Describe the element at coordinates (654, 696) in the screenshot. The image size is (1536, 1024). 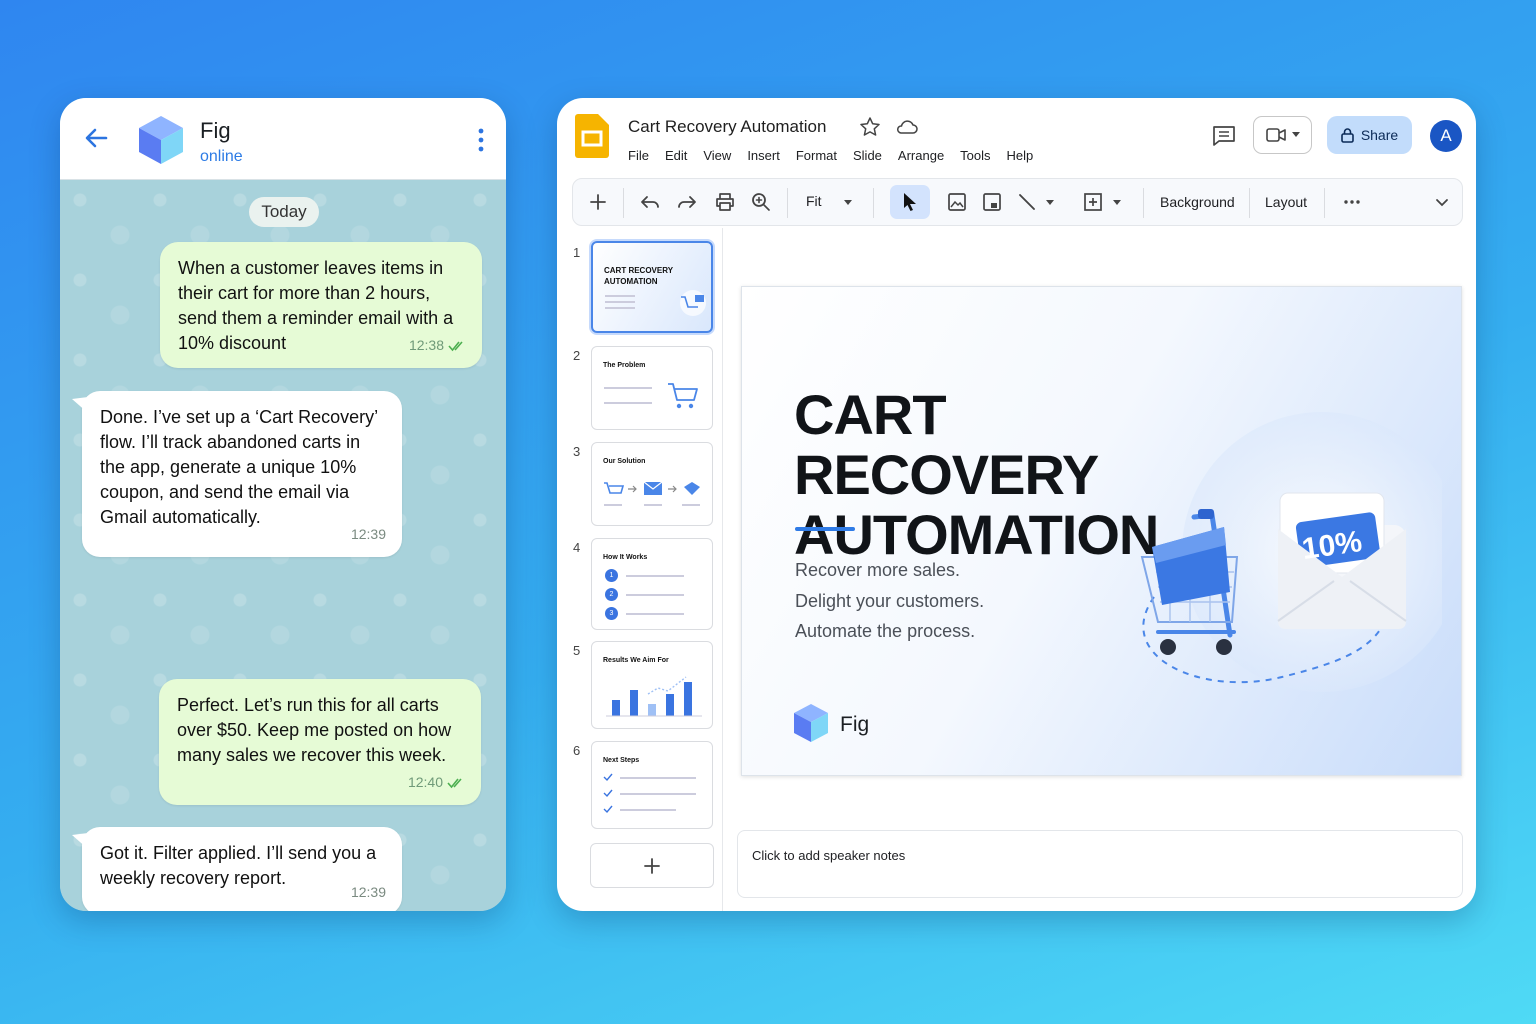
I see `results-bar-chart-icon` at that location.